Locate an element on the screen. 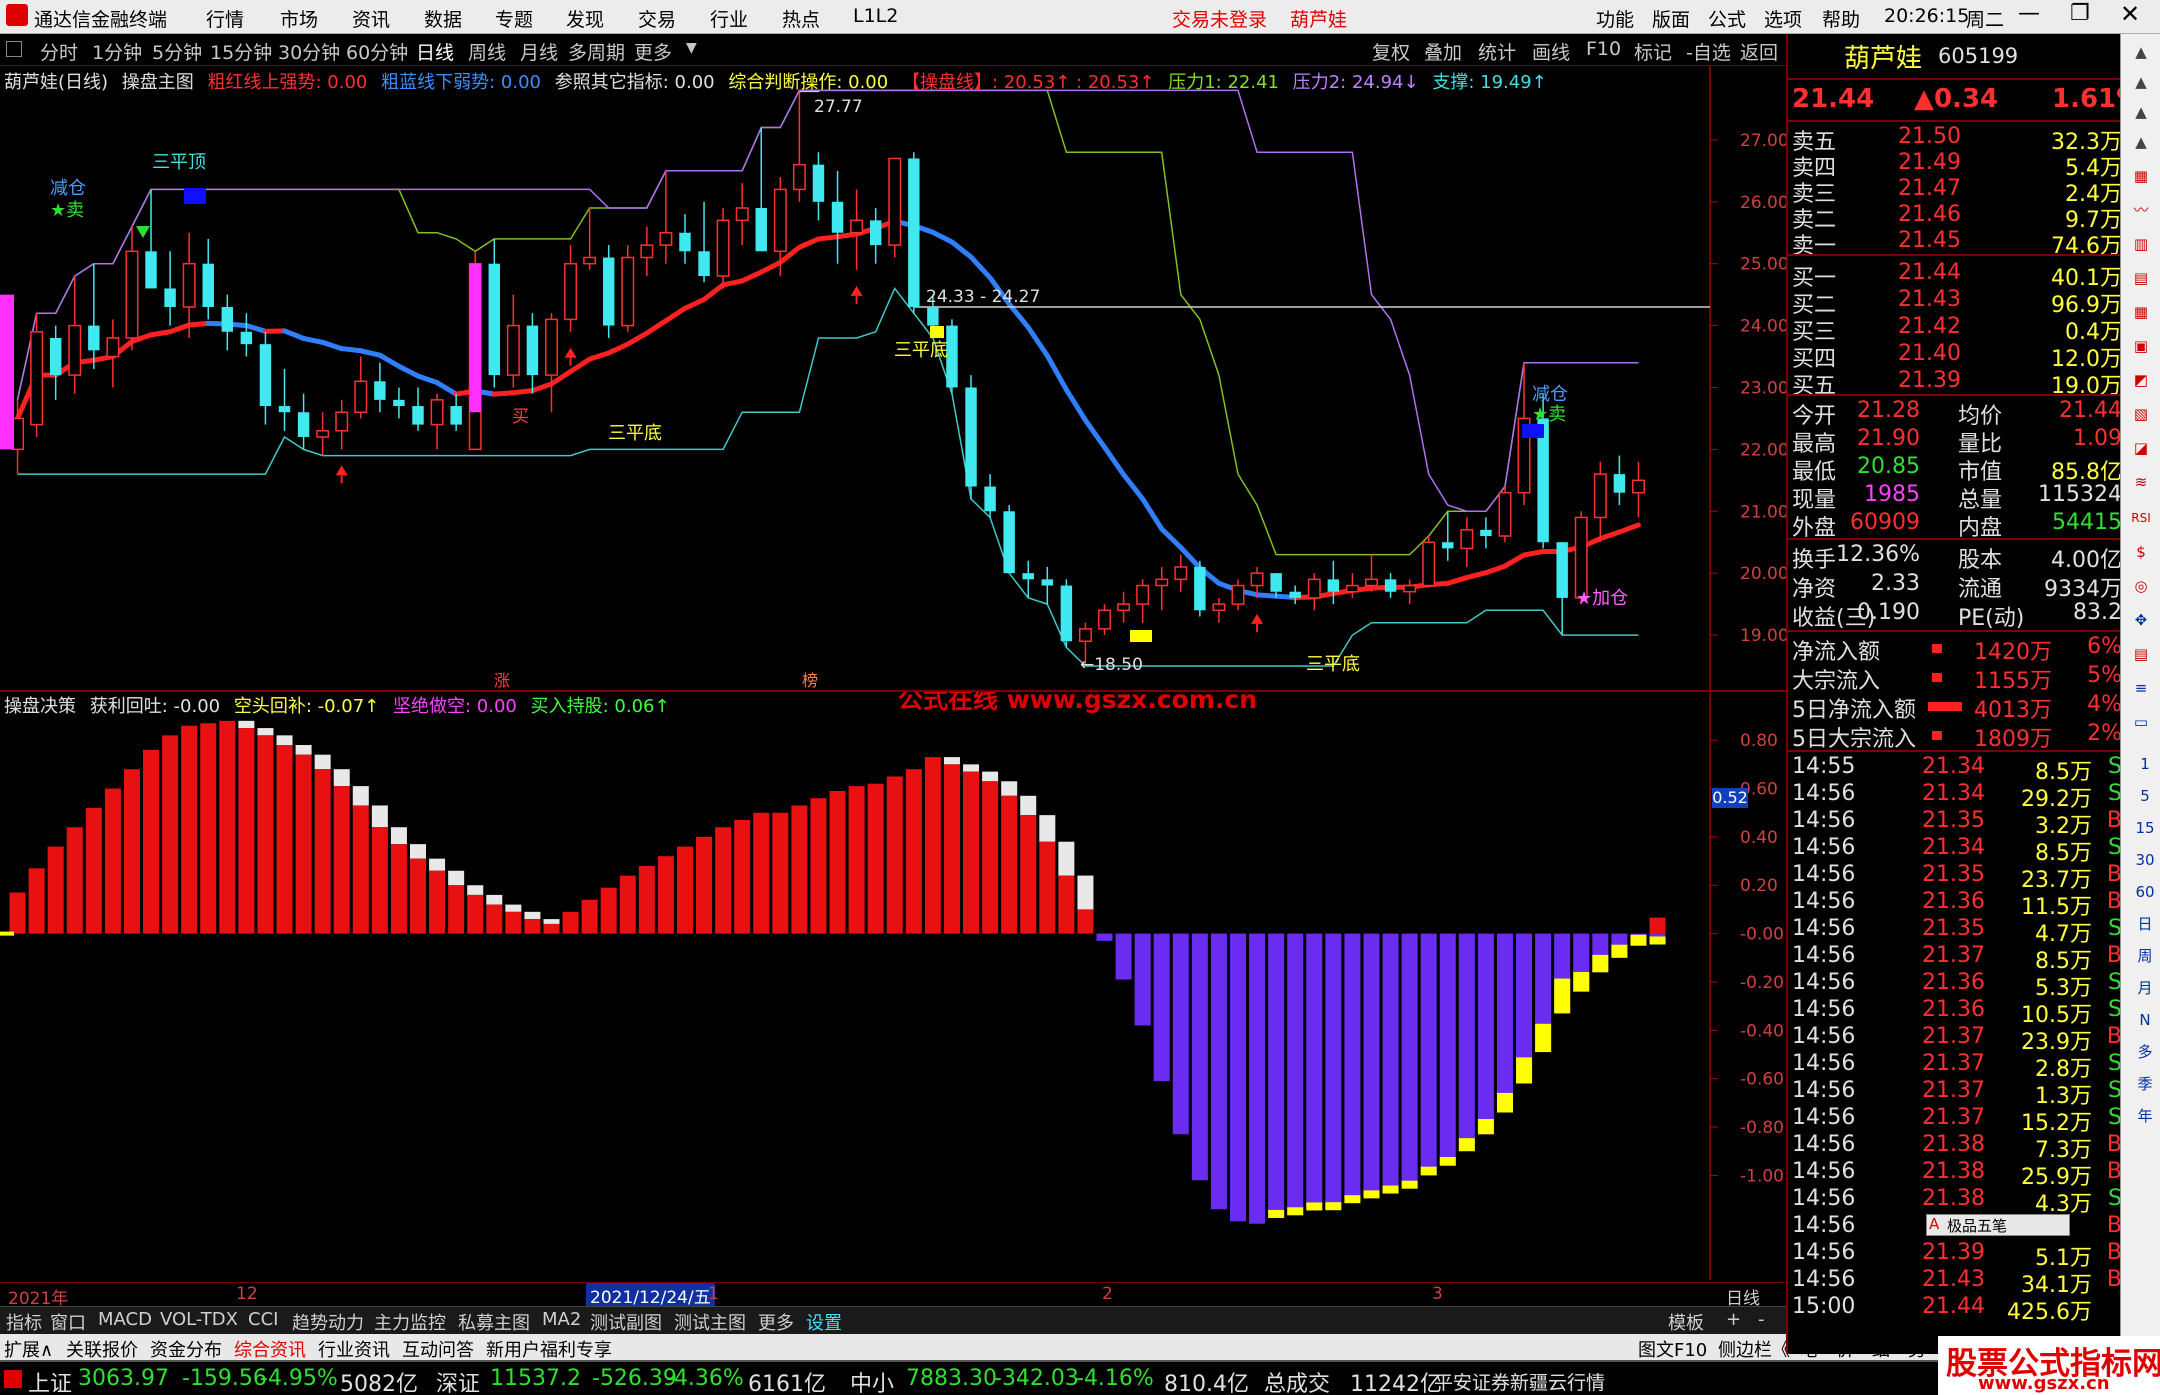 This screenshot has height=1395, width=2160. btn-diejia: 叠加 is located at coordinates (1443, 51).